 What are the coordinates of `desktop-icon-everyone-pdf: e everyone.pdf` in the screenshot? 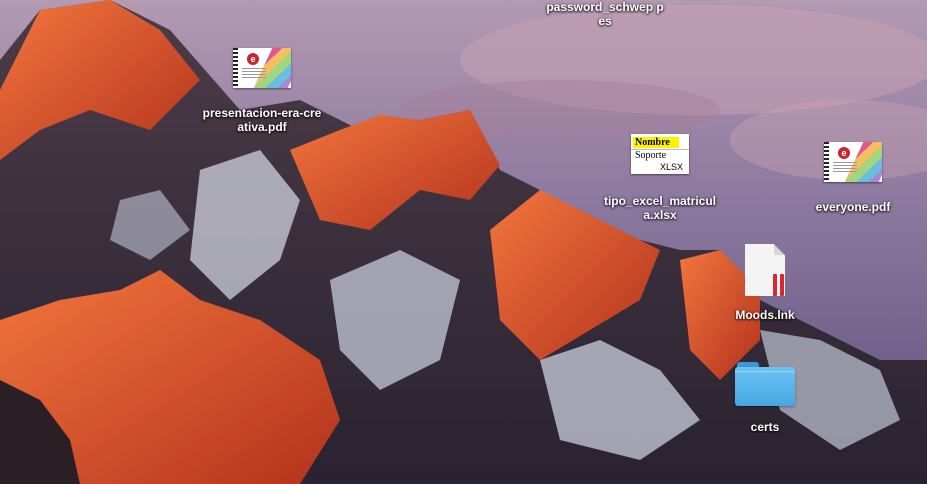 It's located at (853, 178).